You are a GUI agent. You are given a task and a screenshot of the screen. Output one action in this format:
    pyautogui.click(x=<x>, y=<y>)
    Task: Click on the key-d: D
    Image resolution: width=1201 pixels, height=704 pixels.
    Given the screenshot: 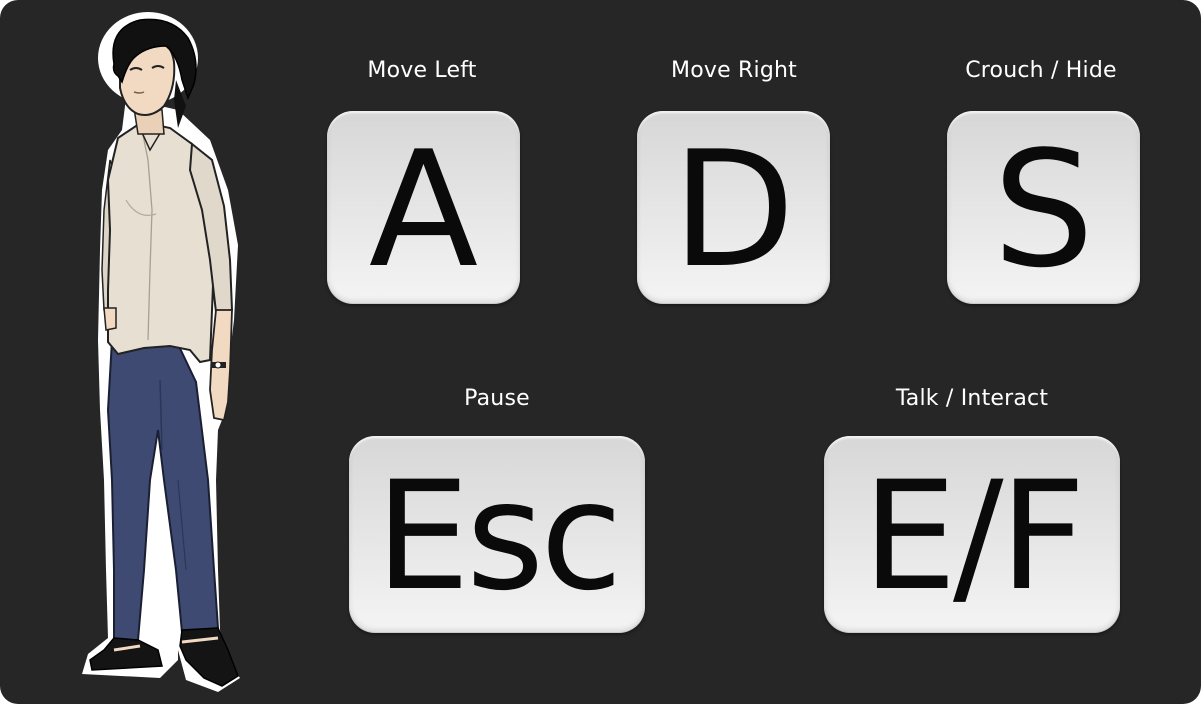 What is the action you would take?
    pyautogui.click(x=733, y=207)
    